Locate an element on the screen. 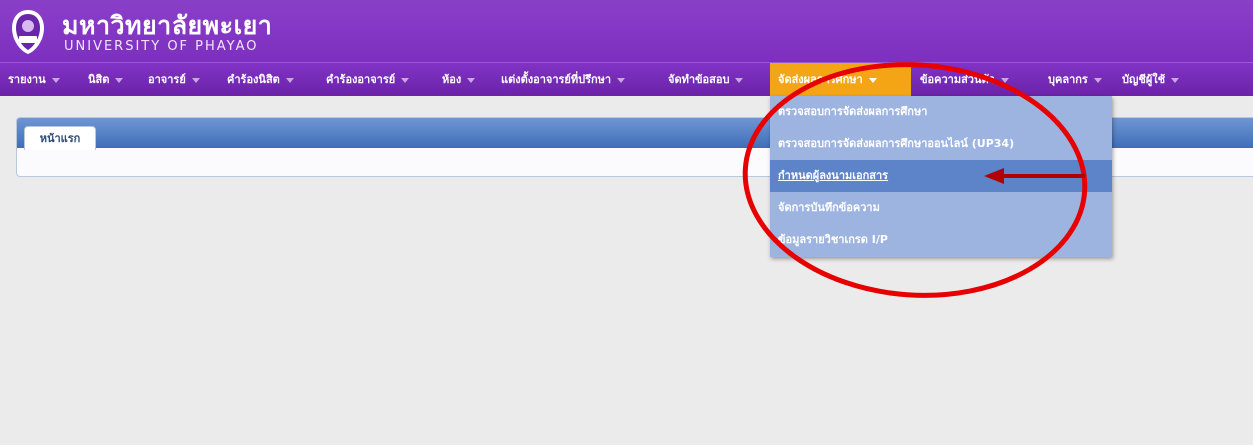 The image size is (1253, 445). menu-prepare-exam: จัดทำข้อสอบ is located at coordinates (706, 80).